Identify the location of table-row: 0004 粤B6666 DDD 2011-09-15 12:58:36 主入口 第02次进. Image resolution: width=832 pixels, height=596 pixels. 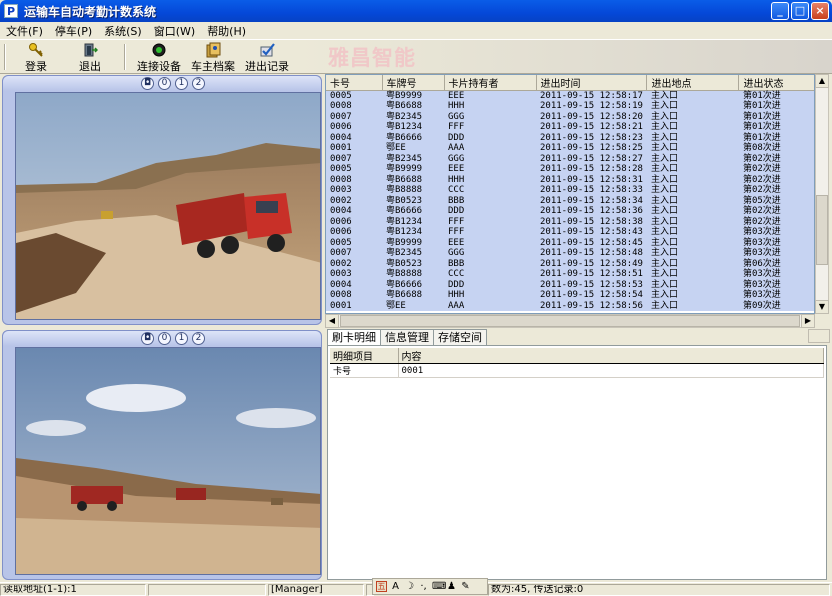
(570, 211).